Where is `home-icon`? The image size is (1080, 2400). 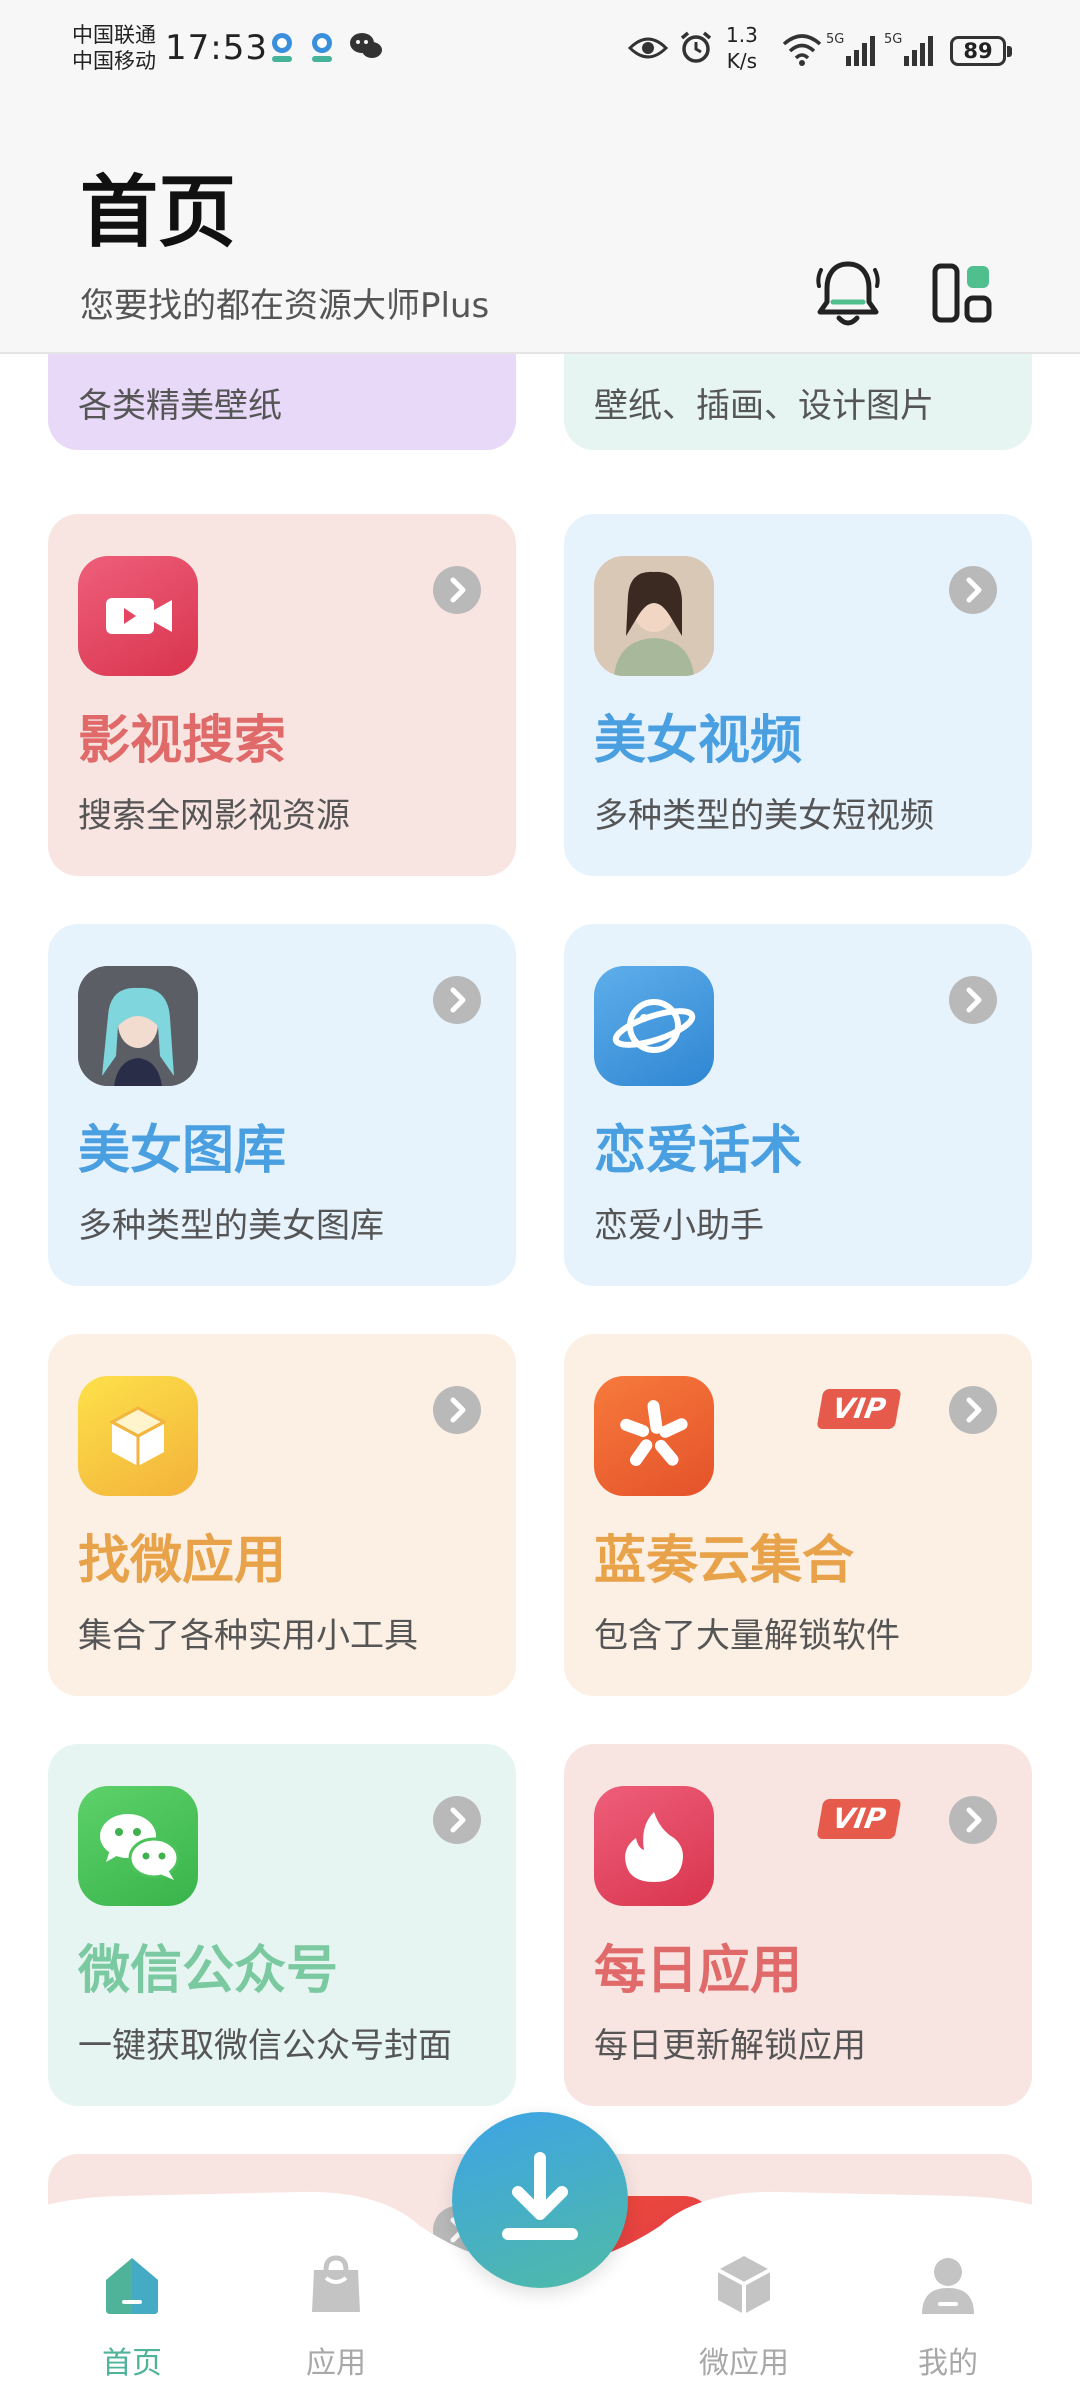 home-icon is located at coordinates (132, 2286).